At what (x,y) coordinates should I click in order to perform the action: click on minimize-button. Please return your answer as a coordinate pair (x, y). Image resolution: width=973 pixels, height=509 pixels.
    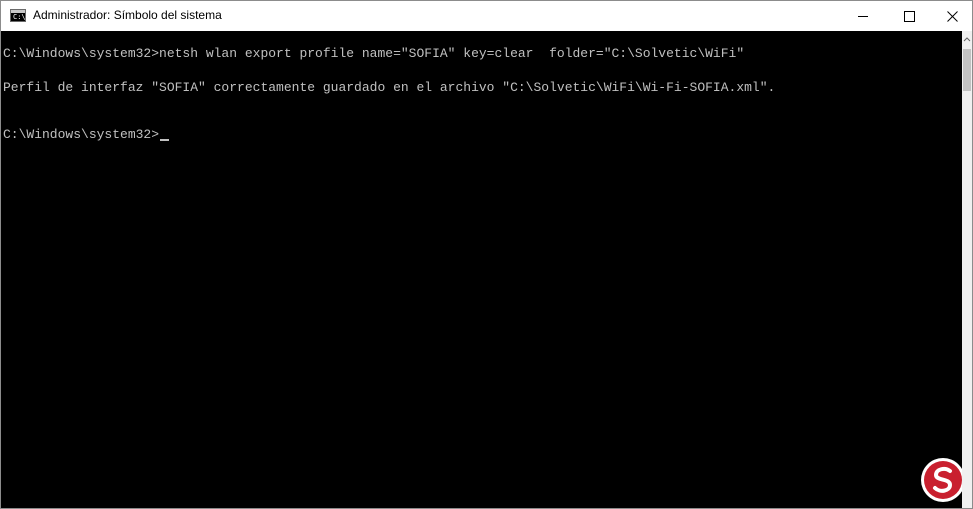
    Looking at the image, I should click on (864, 16).